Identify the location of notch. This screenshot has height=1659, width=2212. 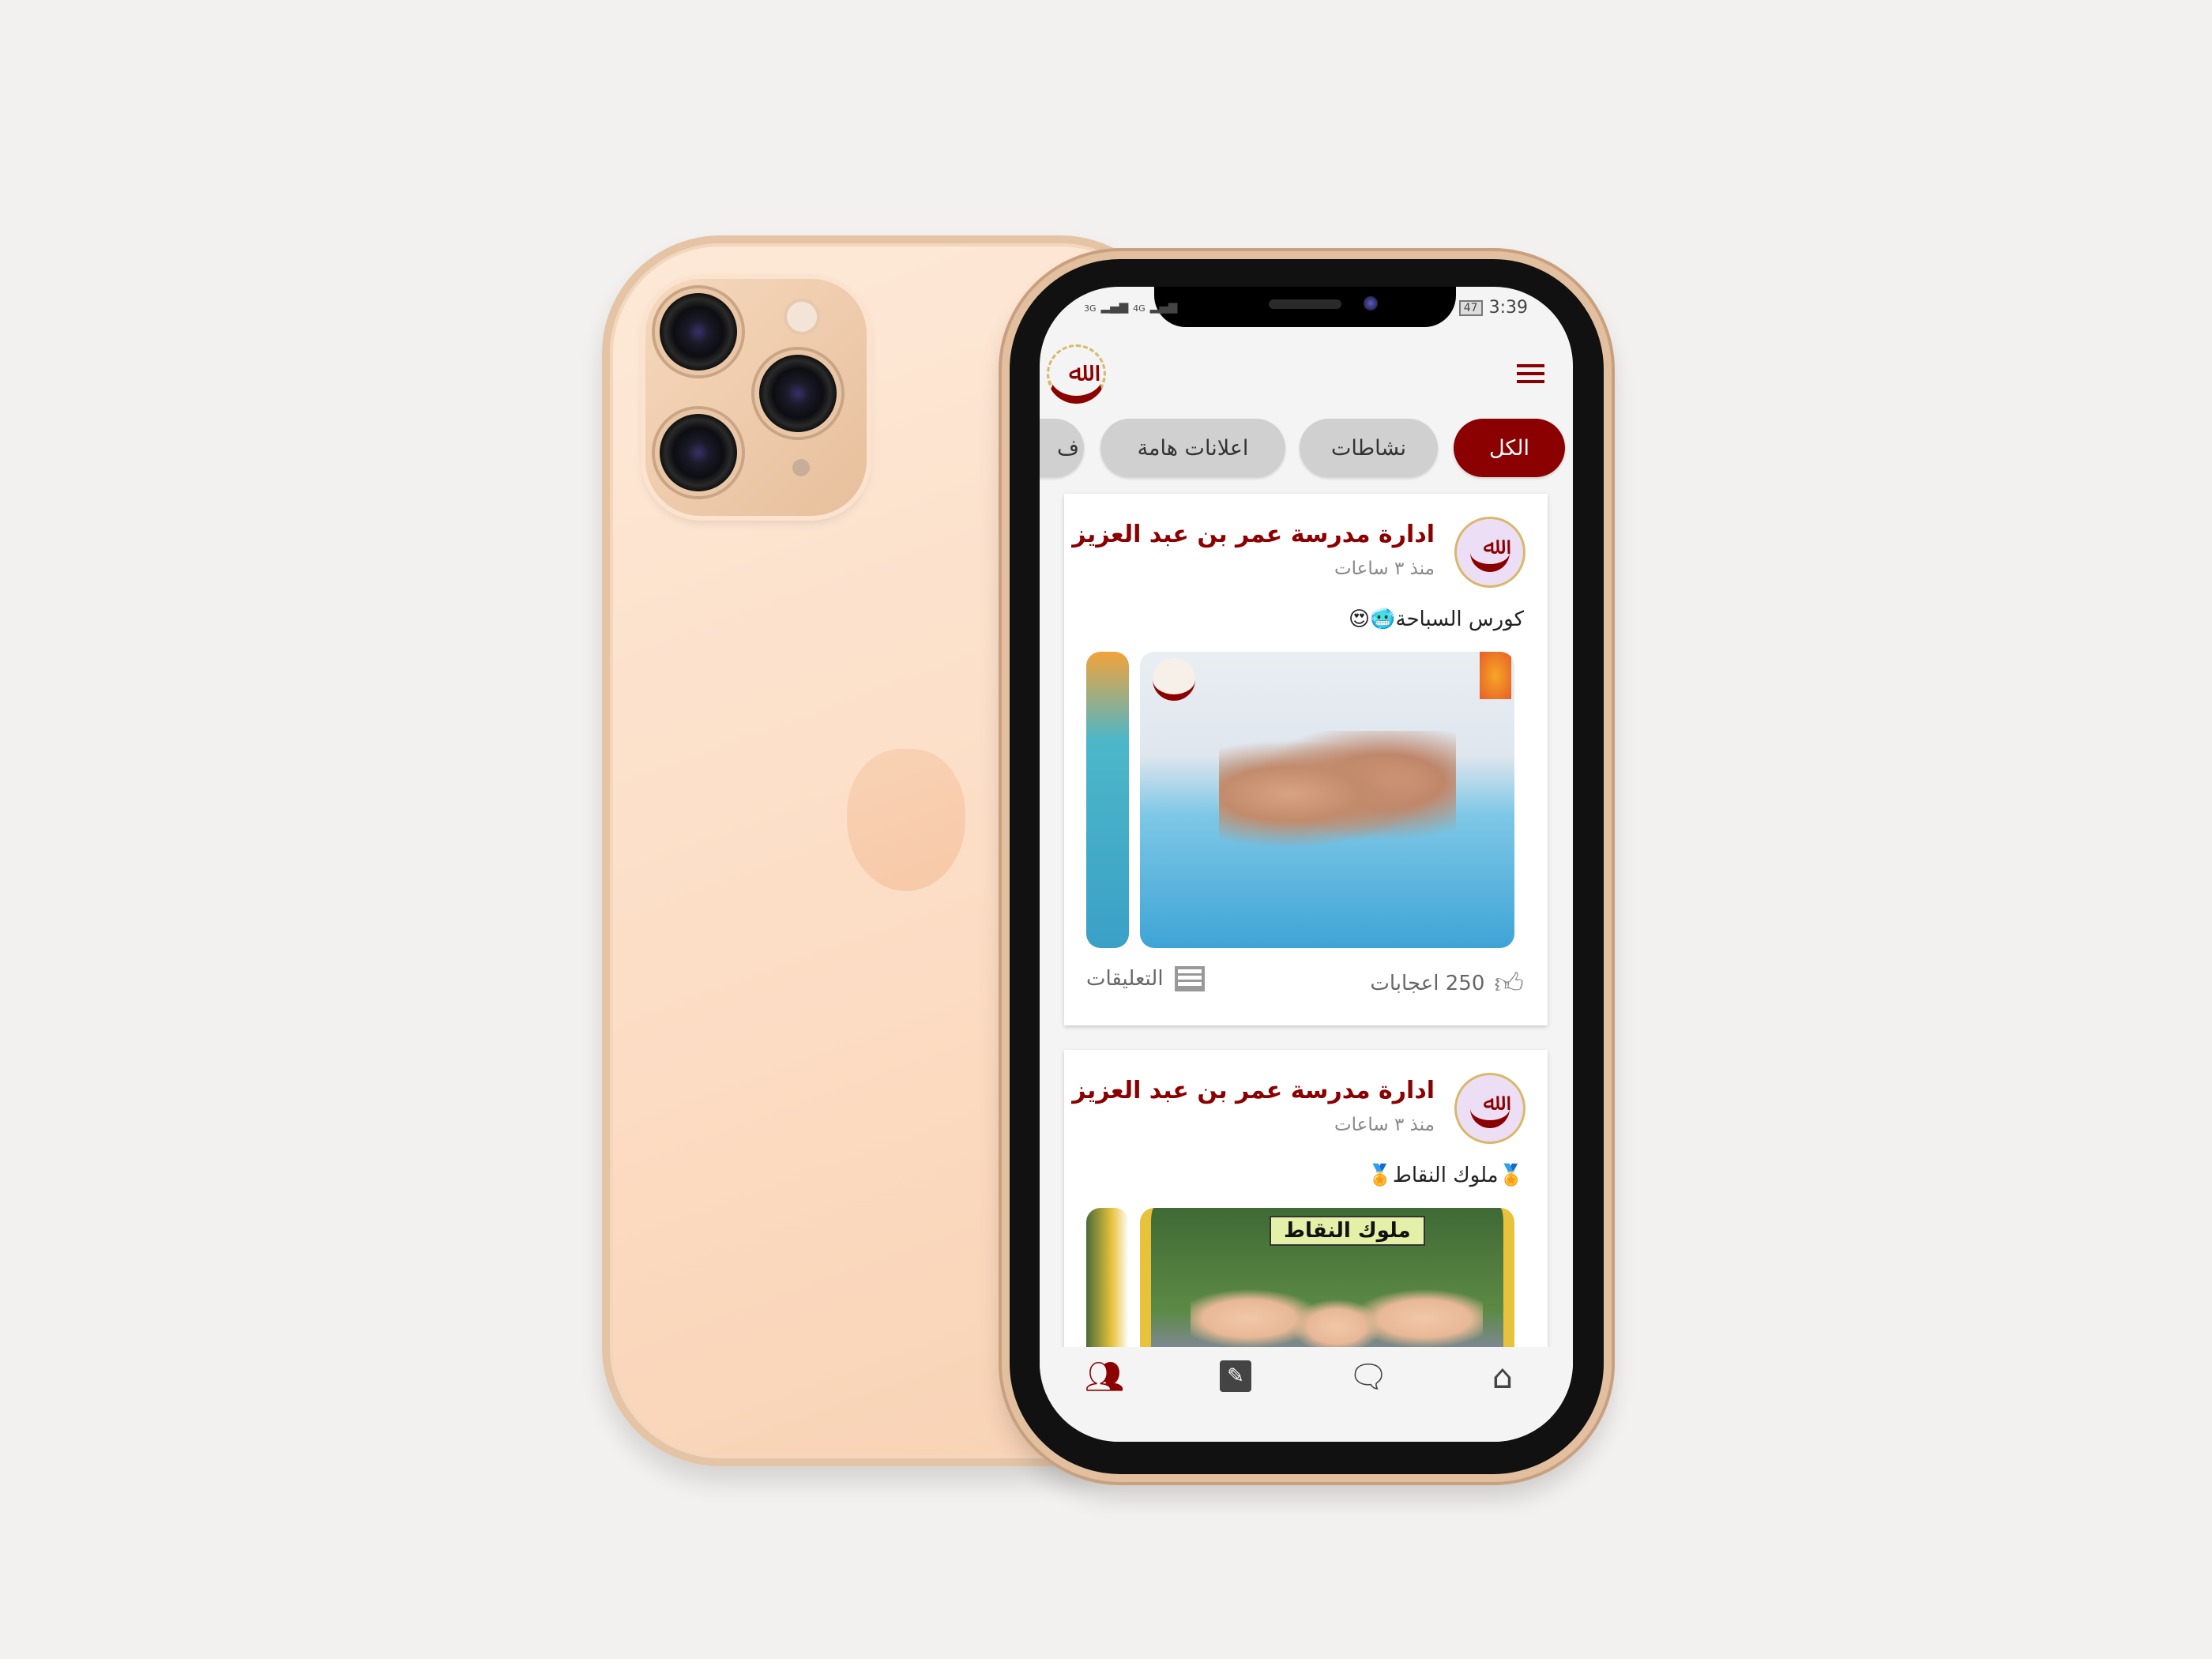
(1305, 307).